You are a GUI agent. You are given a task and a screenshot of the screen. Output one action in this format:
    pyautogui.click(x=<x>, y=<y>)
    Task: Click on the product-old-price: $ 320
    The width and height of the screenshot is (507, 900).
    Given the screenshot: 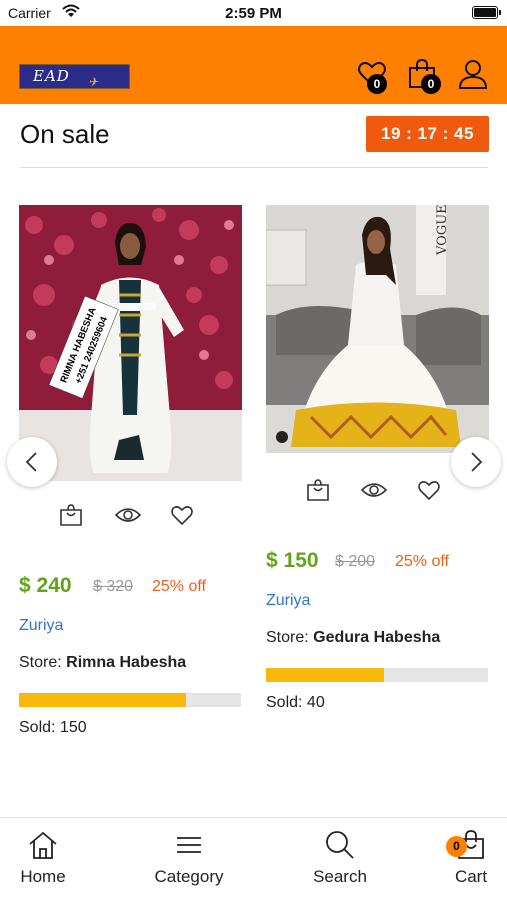 What is the action you would take?
    pyautogui.click(x=113, y=586)
    